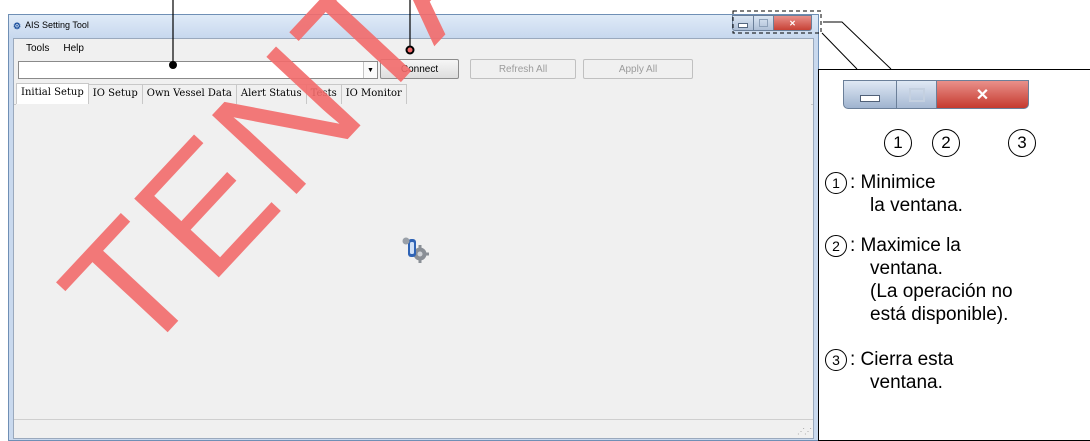 The height and width of the screenshot is (441, 1090). Describe the element at coordinates (370, 70) in the screenshot. I see `dropdown-arrow-icon: ▼` at that location.